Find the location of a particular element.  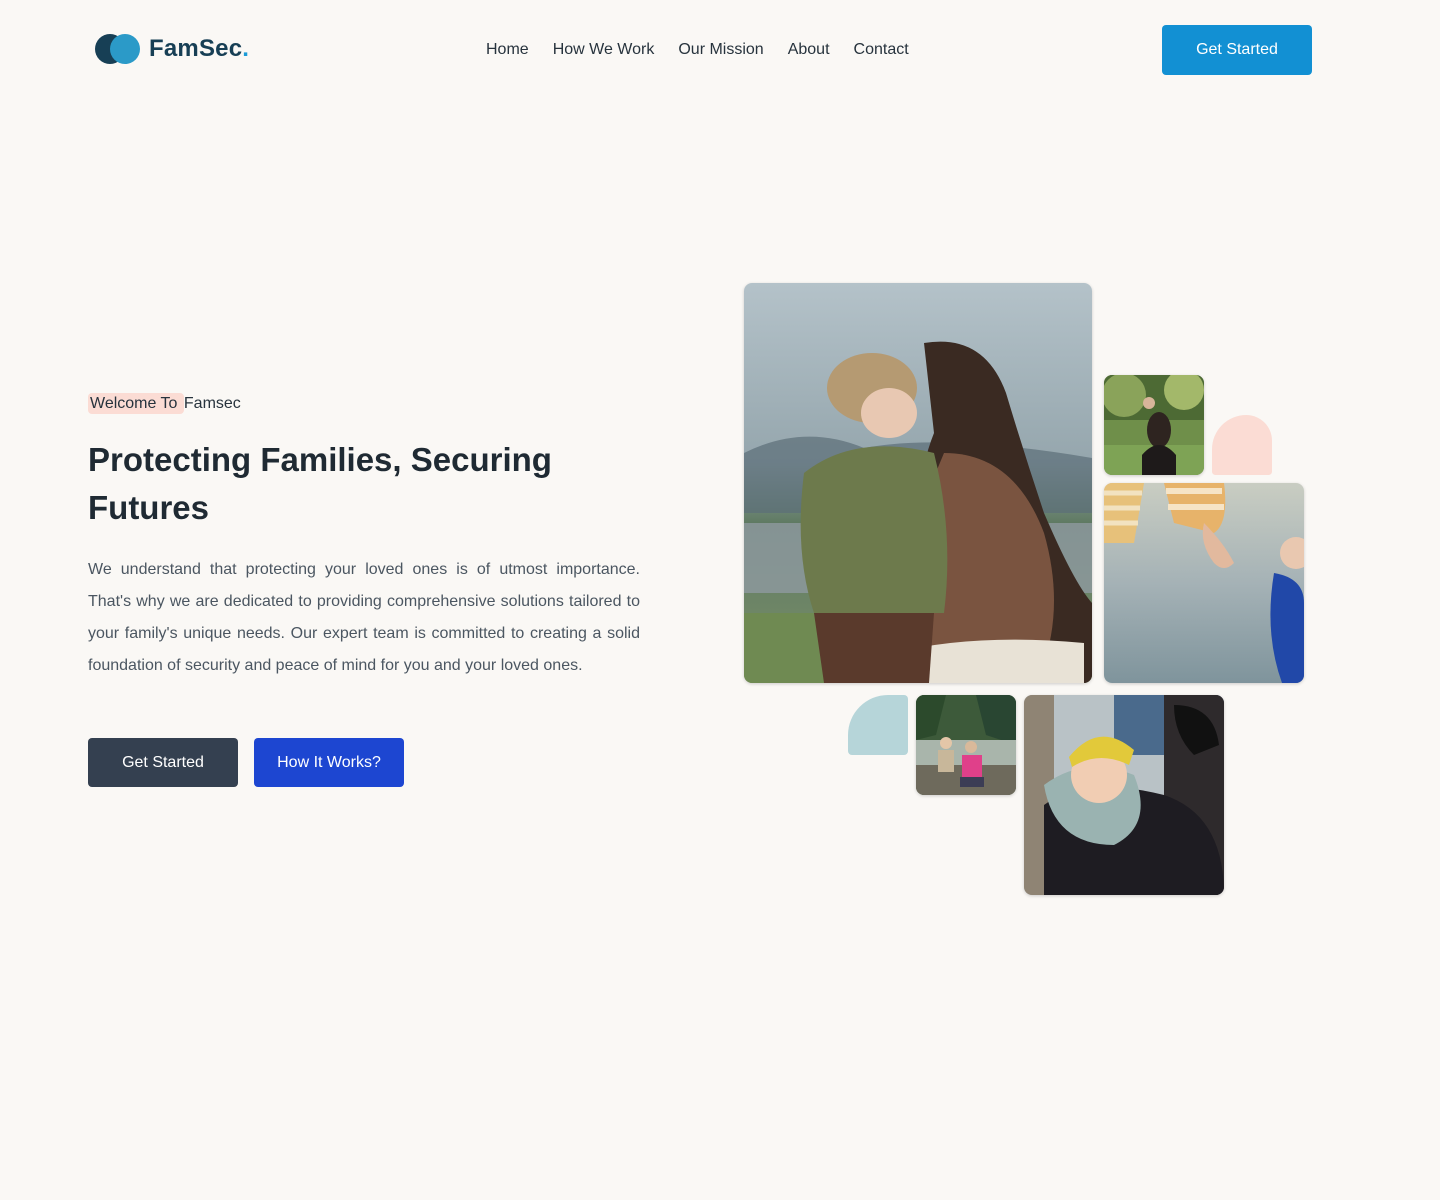

brand-name: FamSec. is located at coordinates (199, 48).